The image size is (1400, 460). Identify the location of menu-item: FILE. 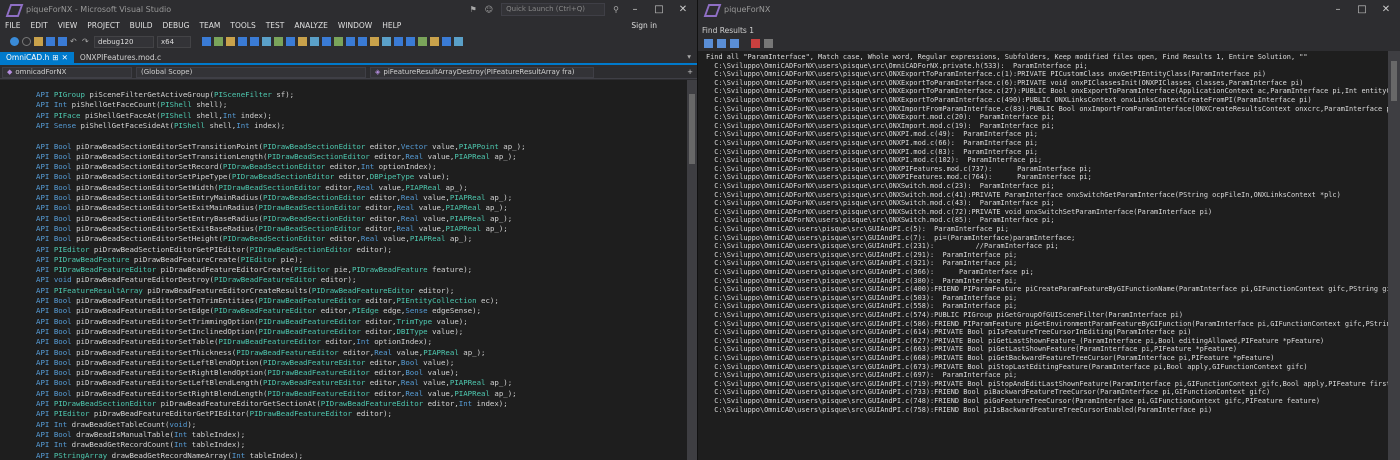
(12, 25).